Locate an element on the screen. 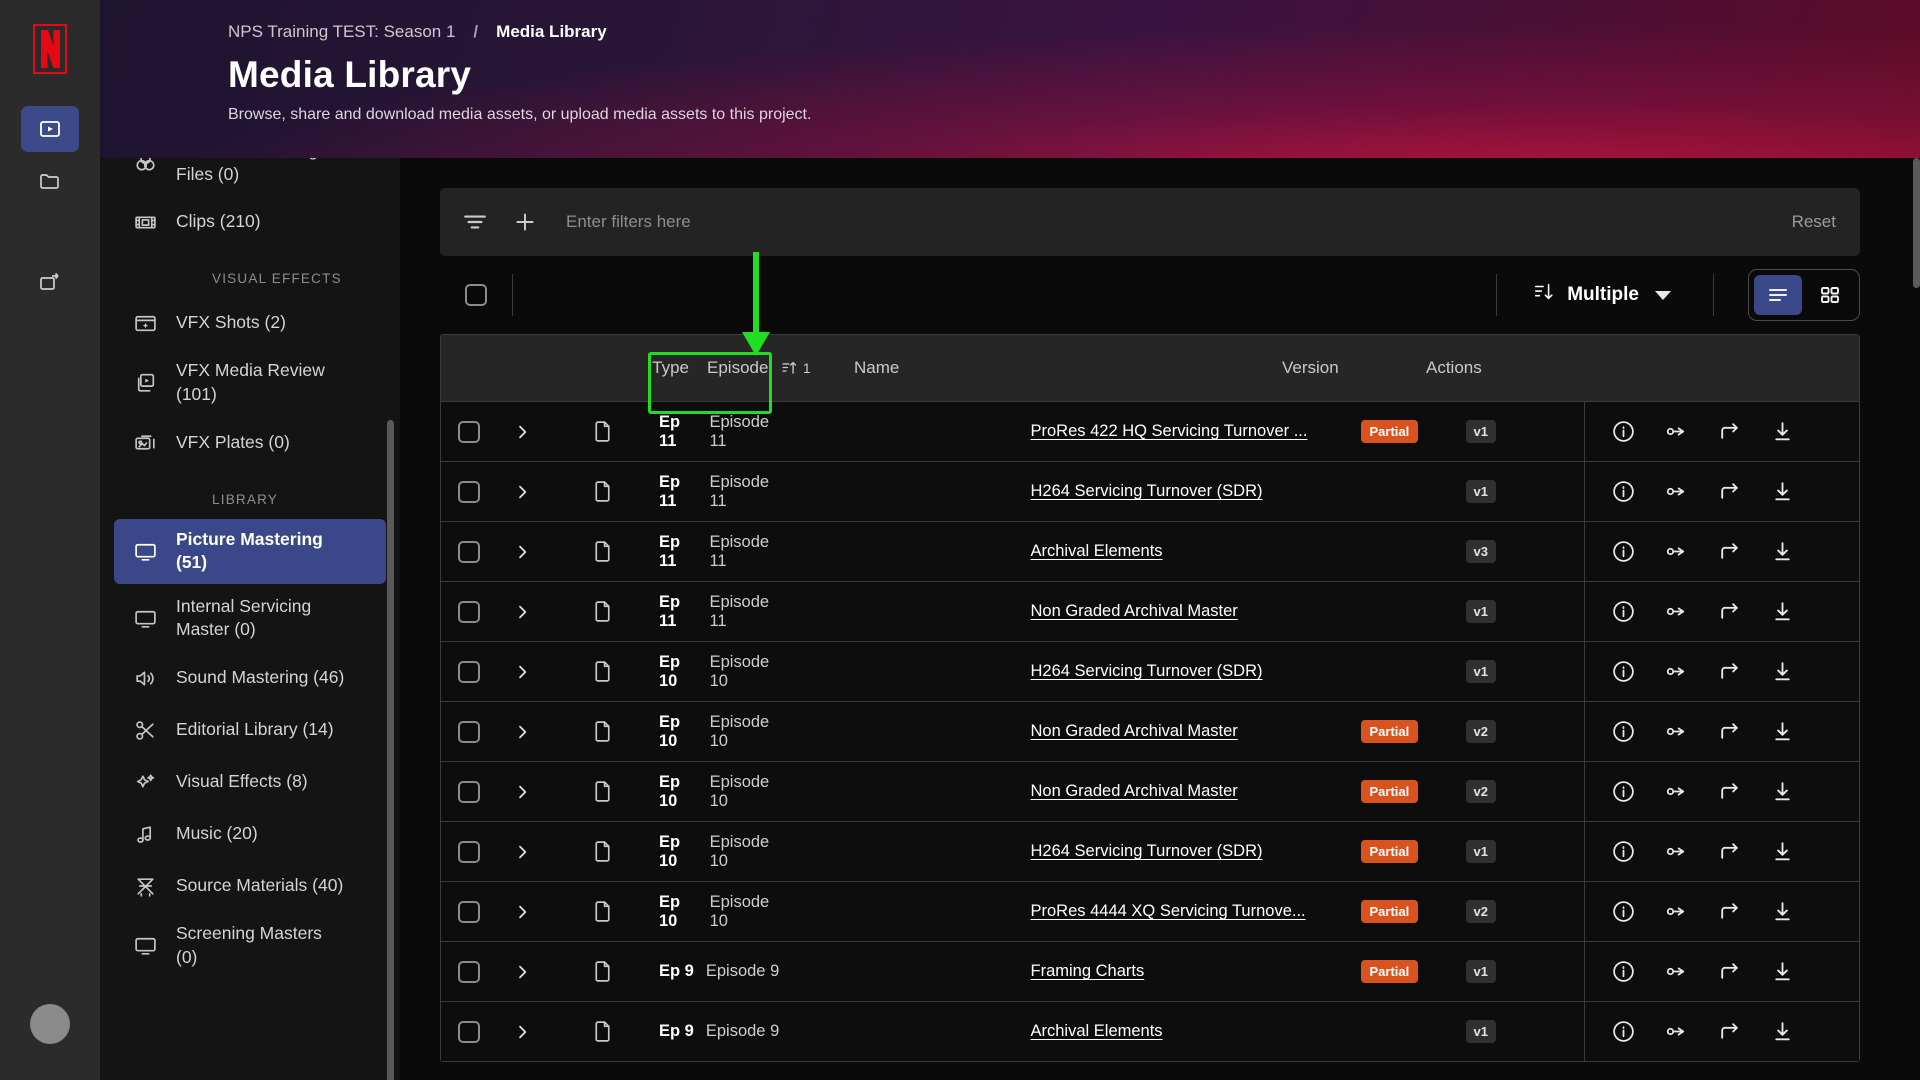 This screenshot has width=1920, height=1080. sidebar-item-sound-mastering-46: Sound Mastering (46) is located at coordinates (250, 678).